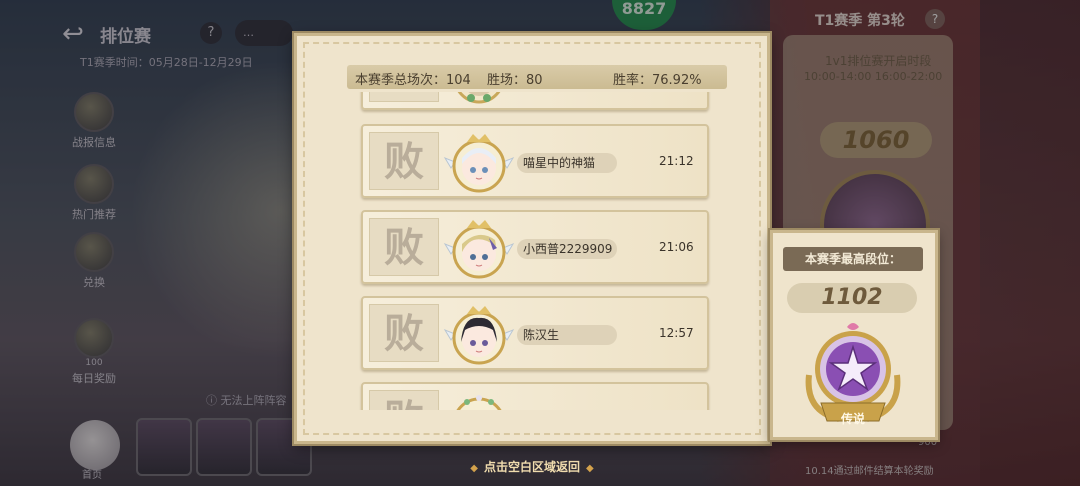 This screenshot has width=1080, height=486. I want to click on match-card: 败 小西普2229909 21:06, so click(535, 247).